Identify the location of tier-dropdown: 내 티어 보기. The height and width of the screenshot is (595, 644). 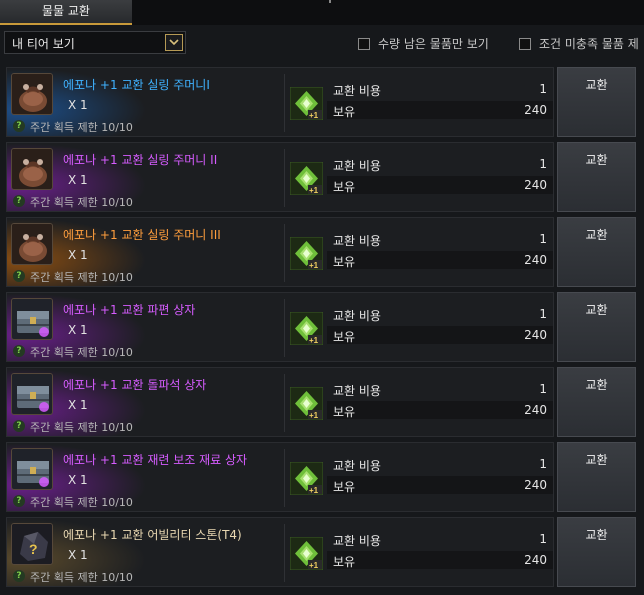
(95, 42).